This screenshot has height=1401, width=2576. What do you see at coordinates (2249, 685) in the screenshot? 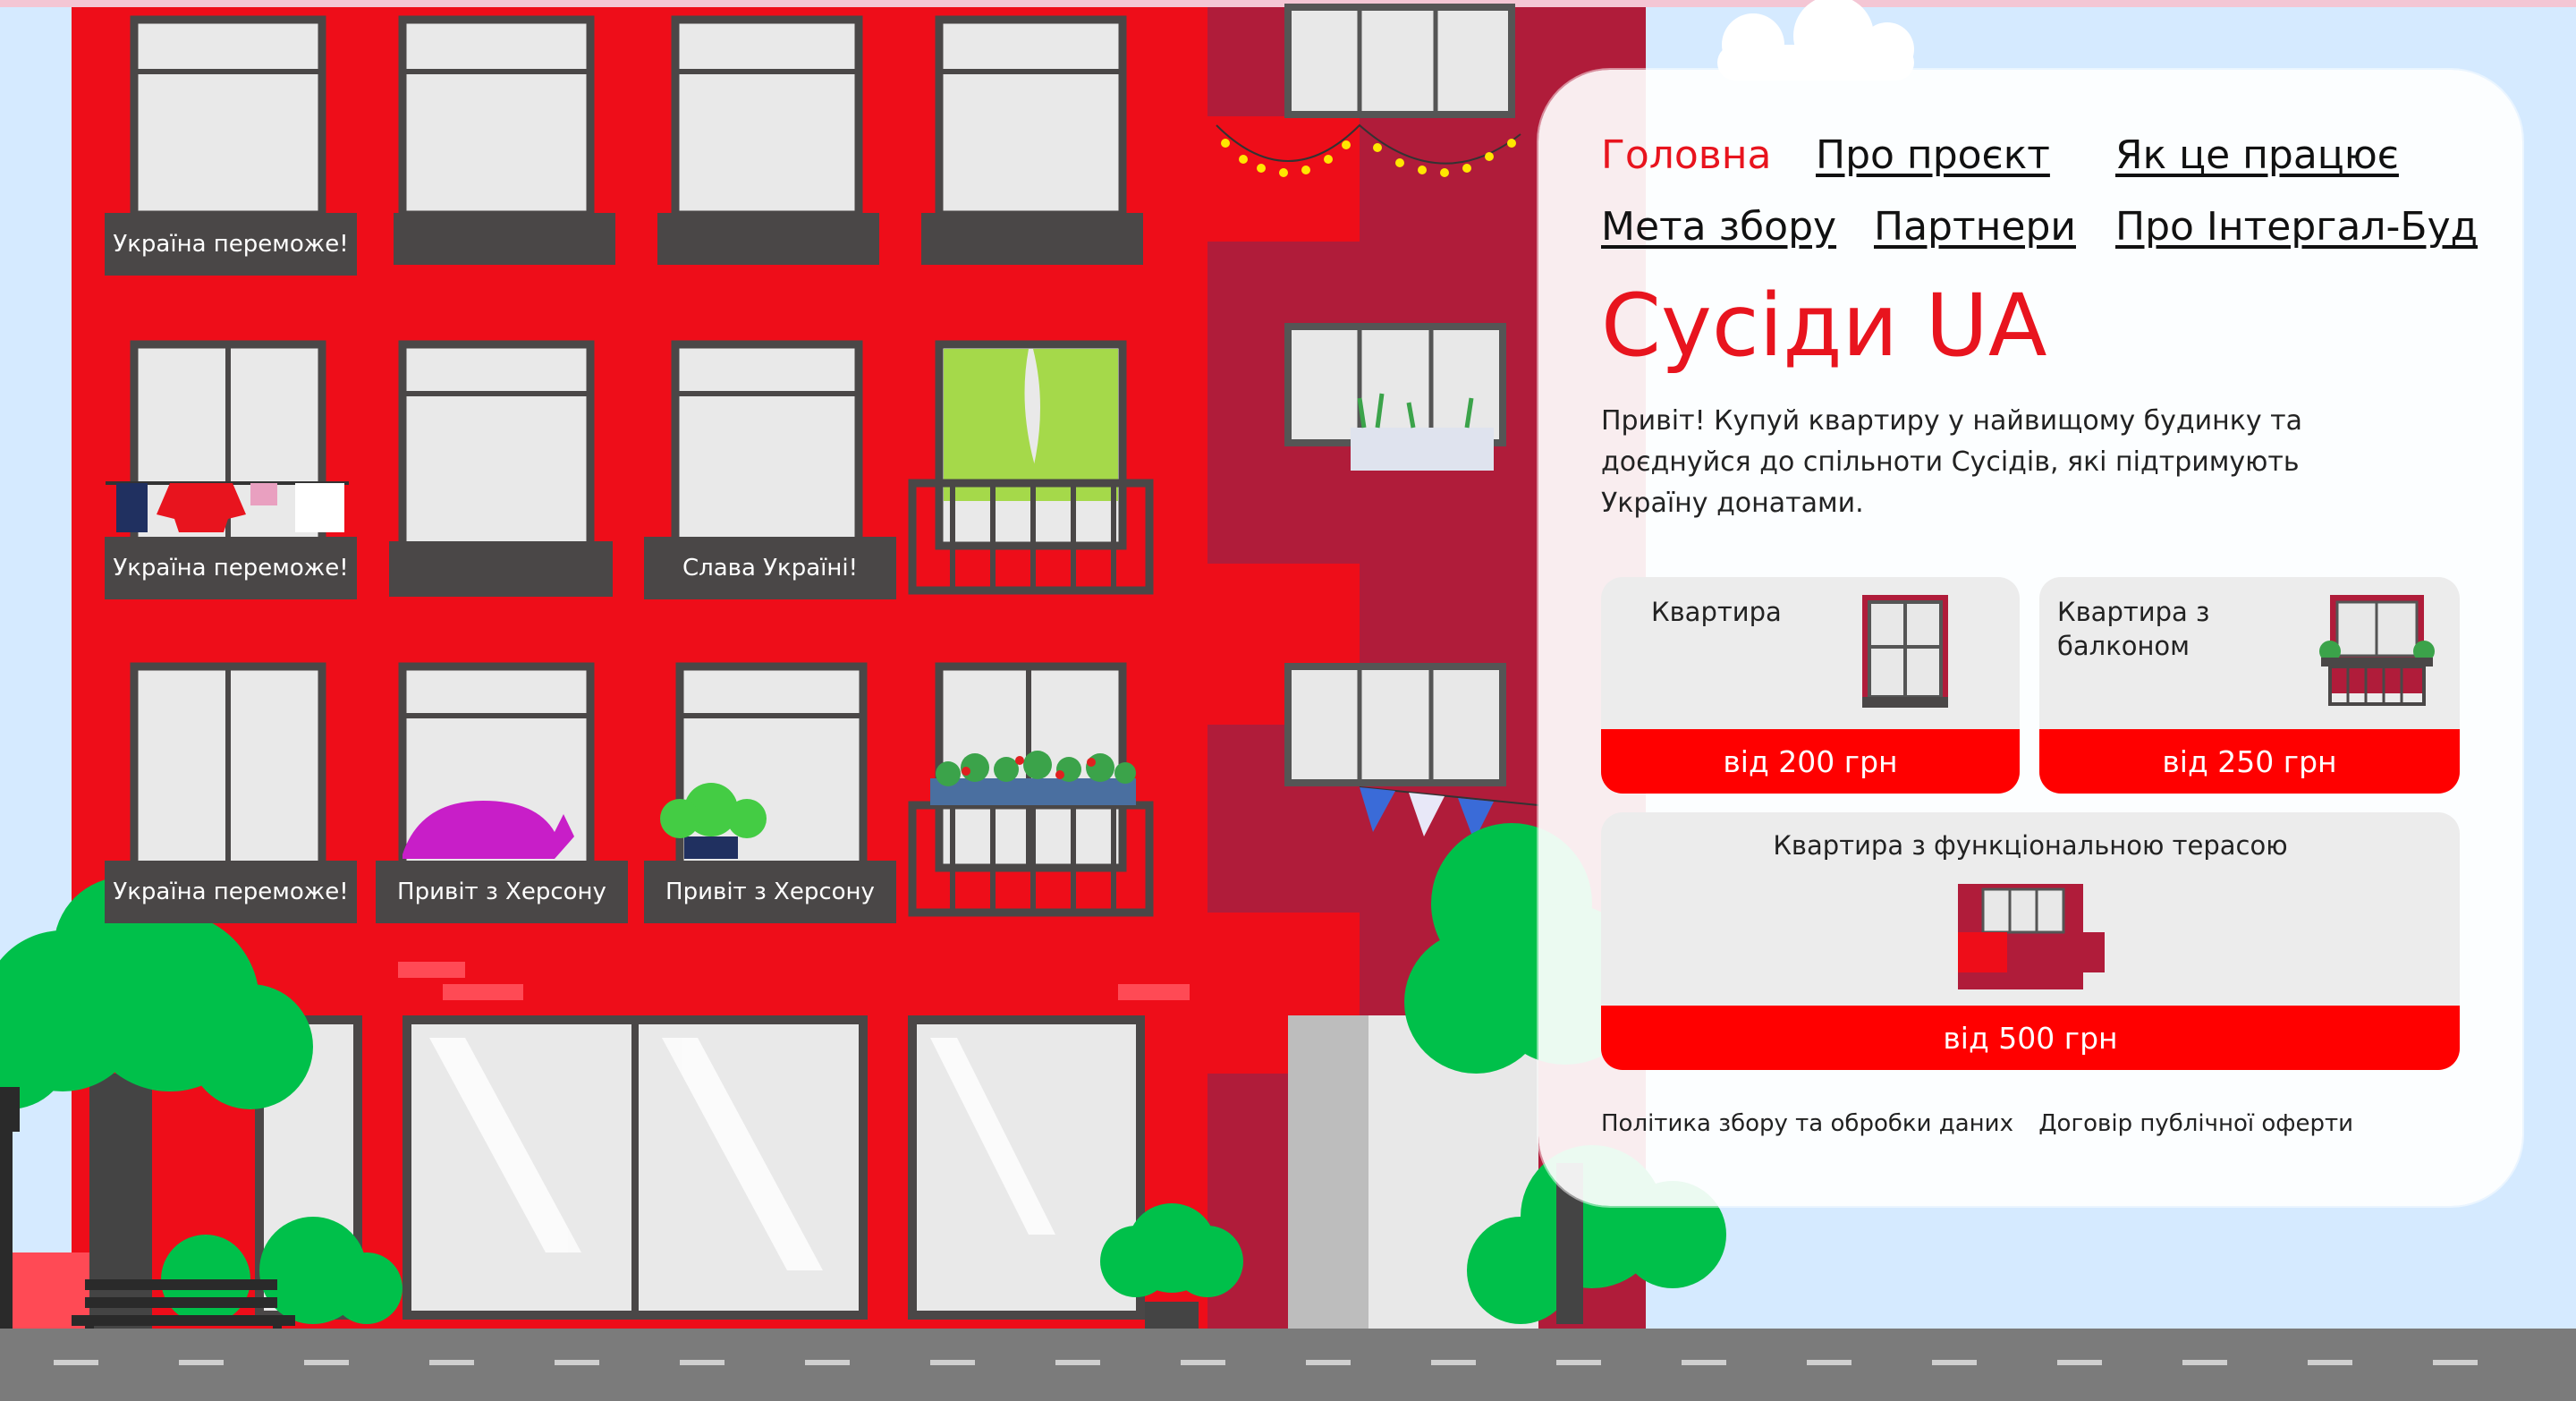
I see `card-balcony: Квартира з балконом від 250 грн` at bounding box center [2249, 685].